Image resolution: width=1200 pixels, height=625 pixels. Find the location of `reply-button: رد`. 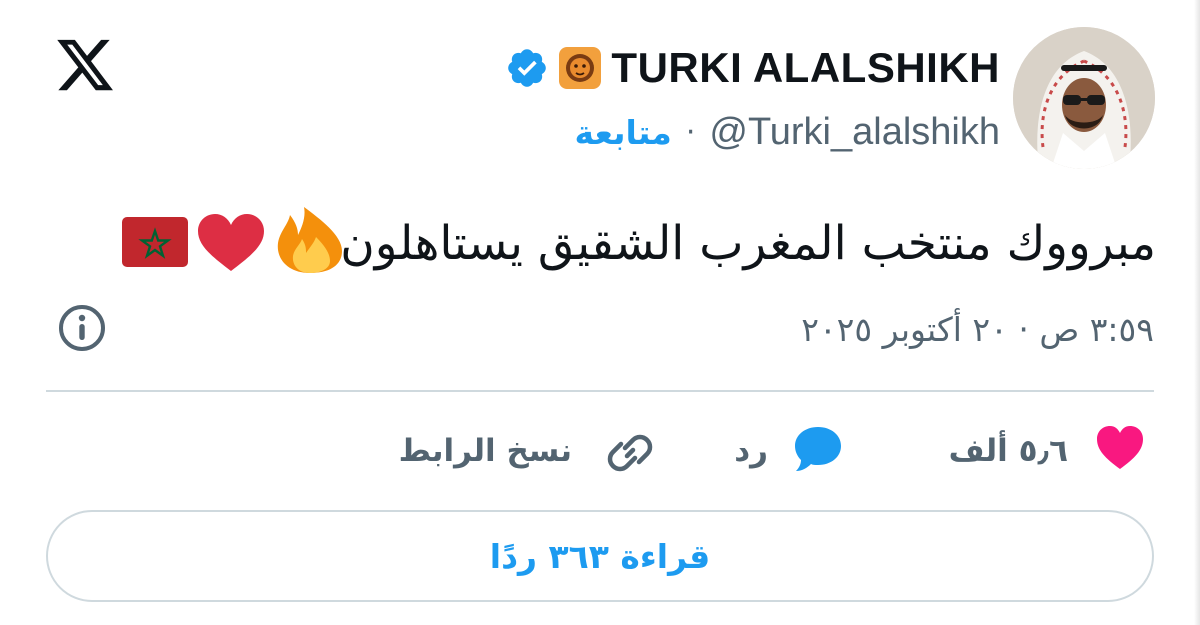

reply-button: رد is located at coordinates (751, 451).